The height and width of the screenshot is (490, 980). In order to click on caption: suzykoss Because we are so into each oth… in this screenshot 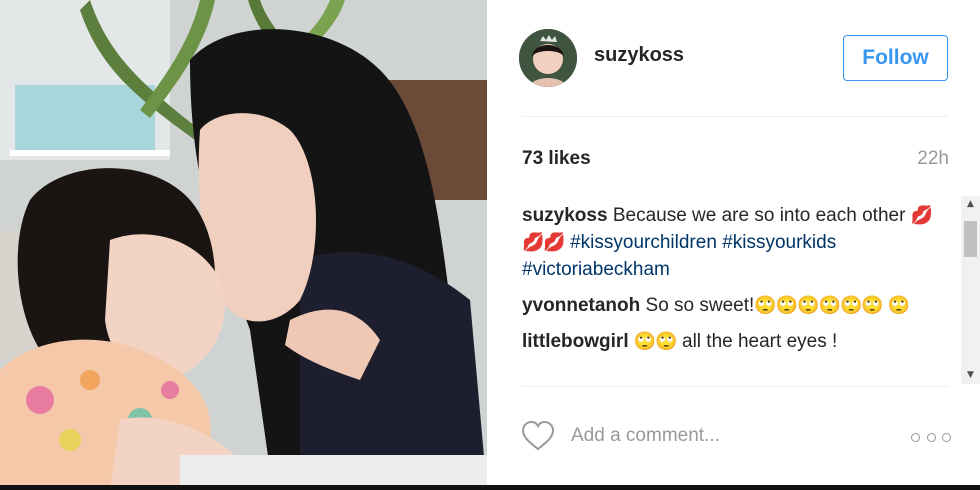, I will do `click(737, 242)`.